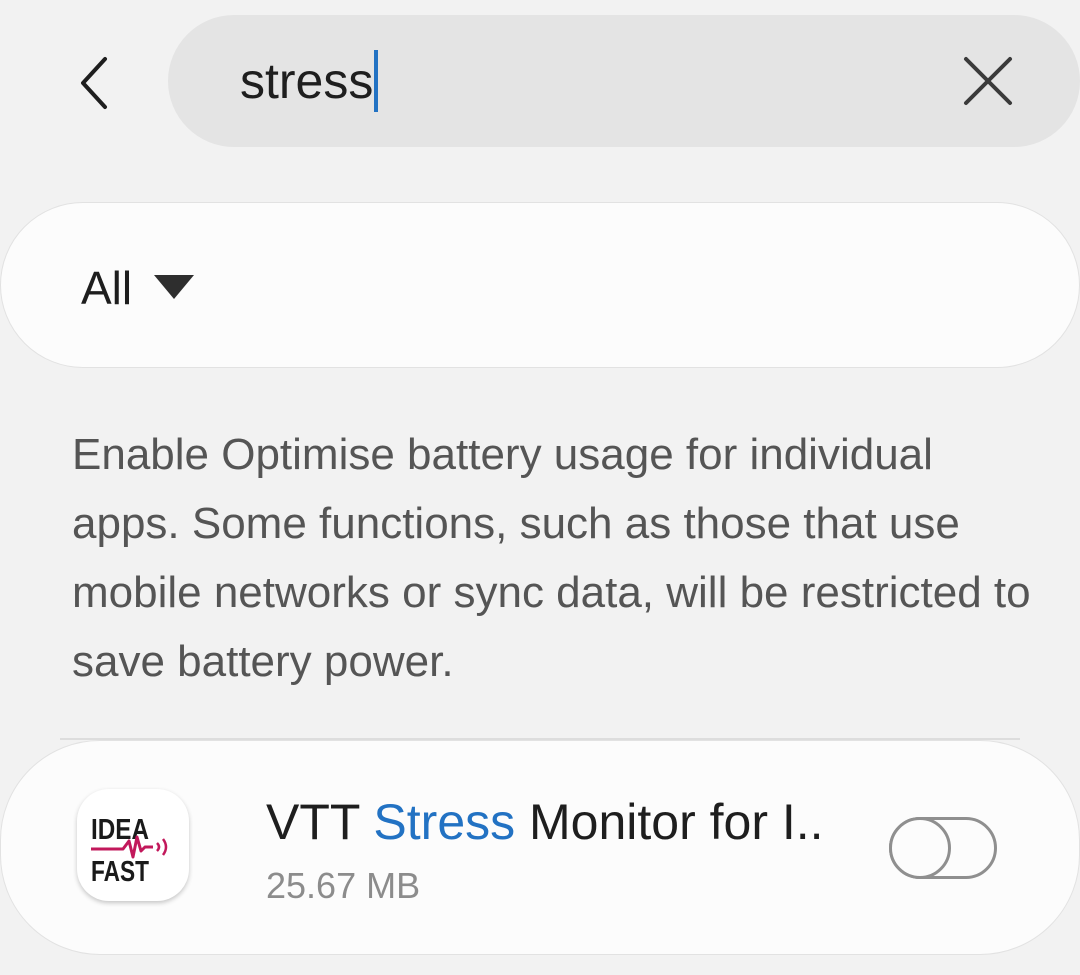  What do you see at coordinates (174, 287) in the screenshot?
I see `dropdown-triangle-icon` at bounding box center [174, 287].